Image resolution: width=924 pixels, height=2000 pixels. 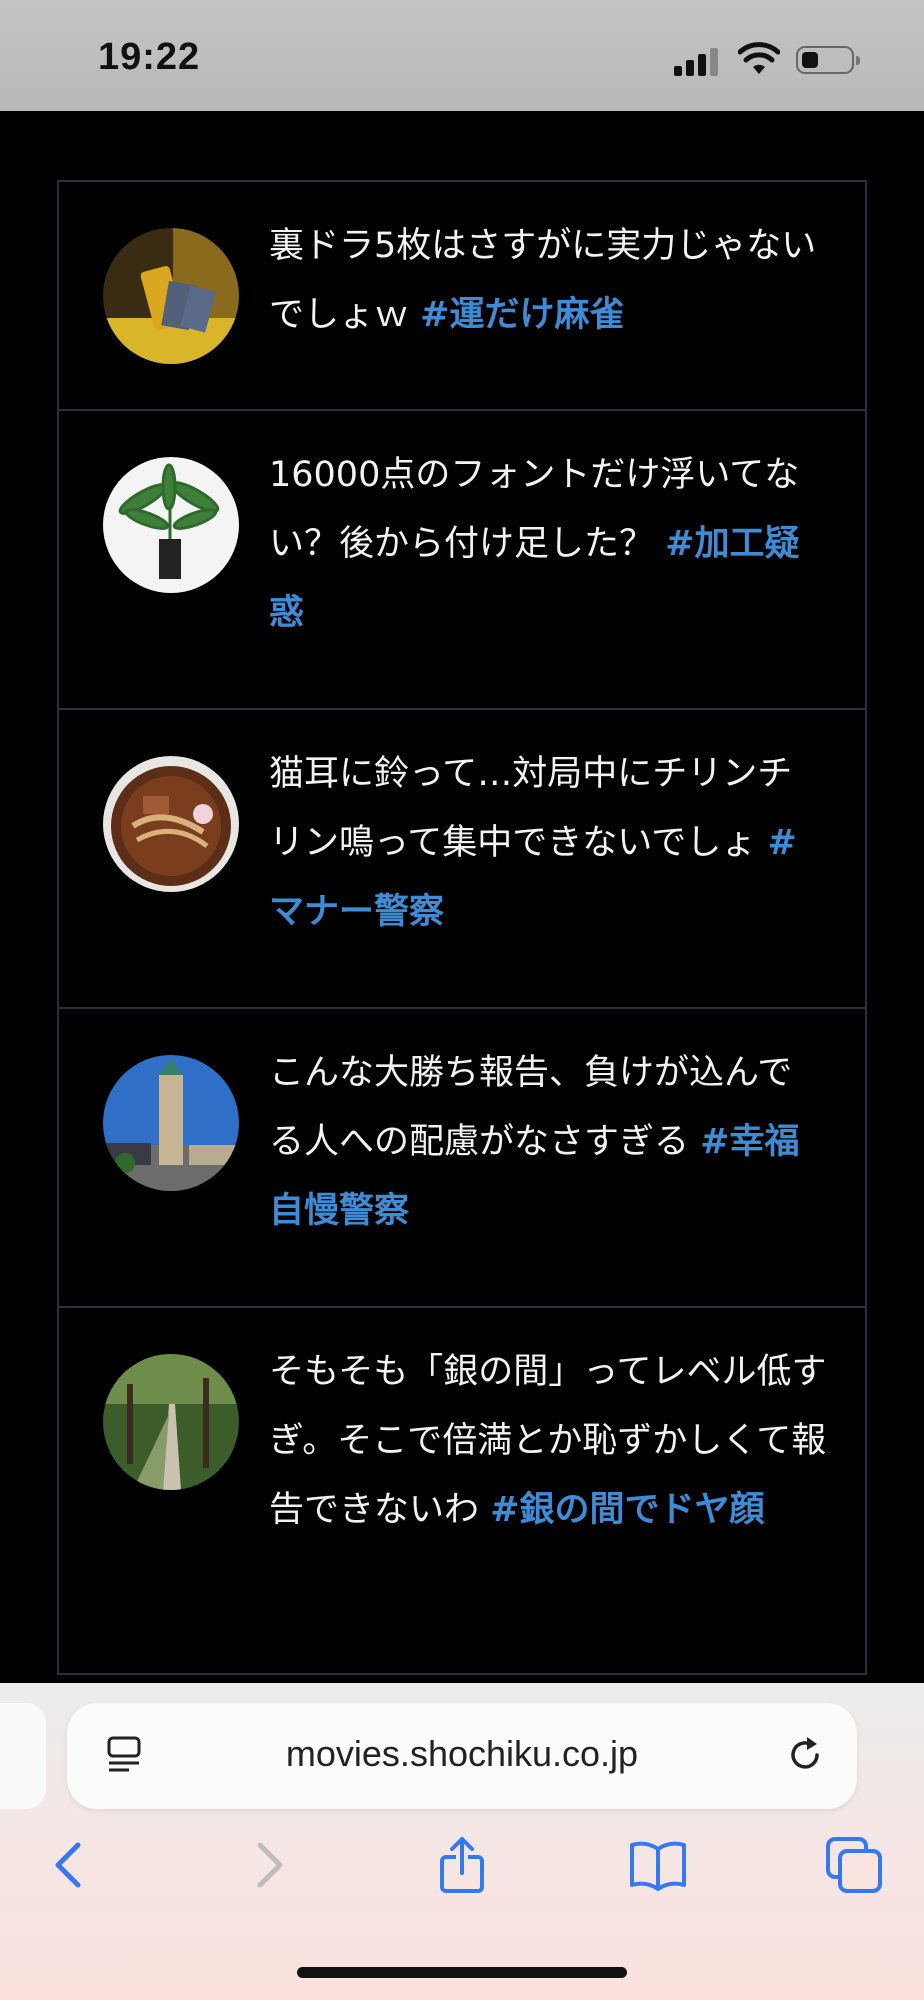 I want to click on hashtag-link: #銀の間でドヤ顔, so click(x=627, y=1510).